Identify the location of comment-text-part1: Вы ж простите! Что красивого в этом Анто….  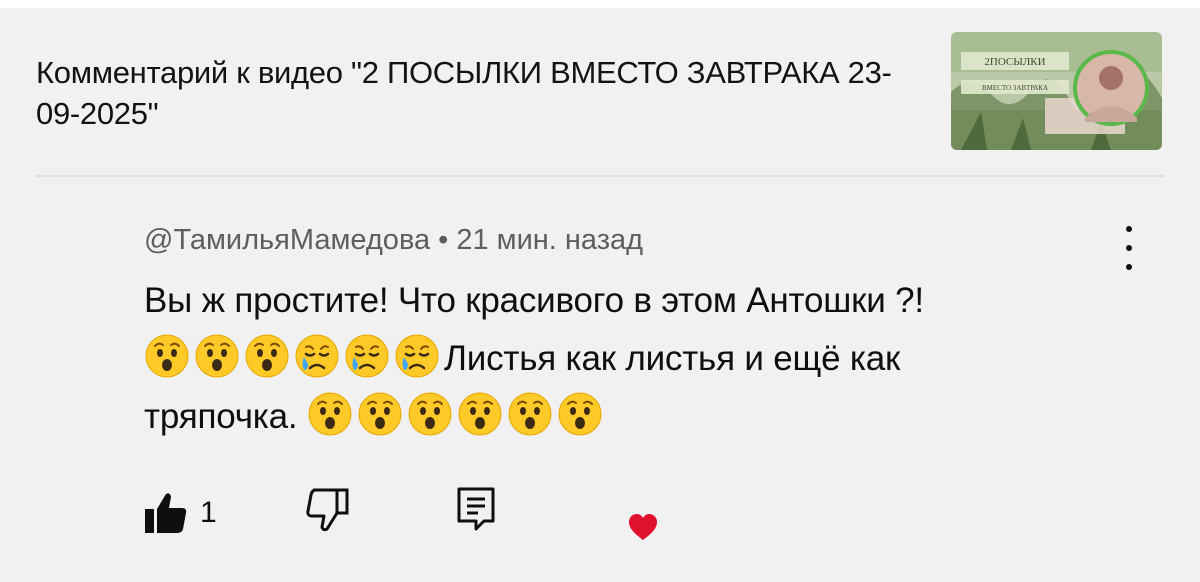
(534, 300).